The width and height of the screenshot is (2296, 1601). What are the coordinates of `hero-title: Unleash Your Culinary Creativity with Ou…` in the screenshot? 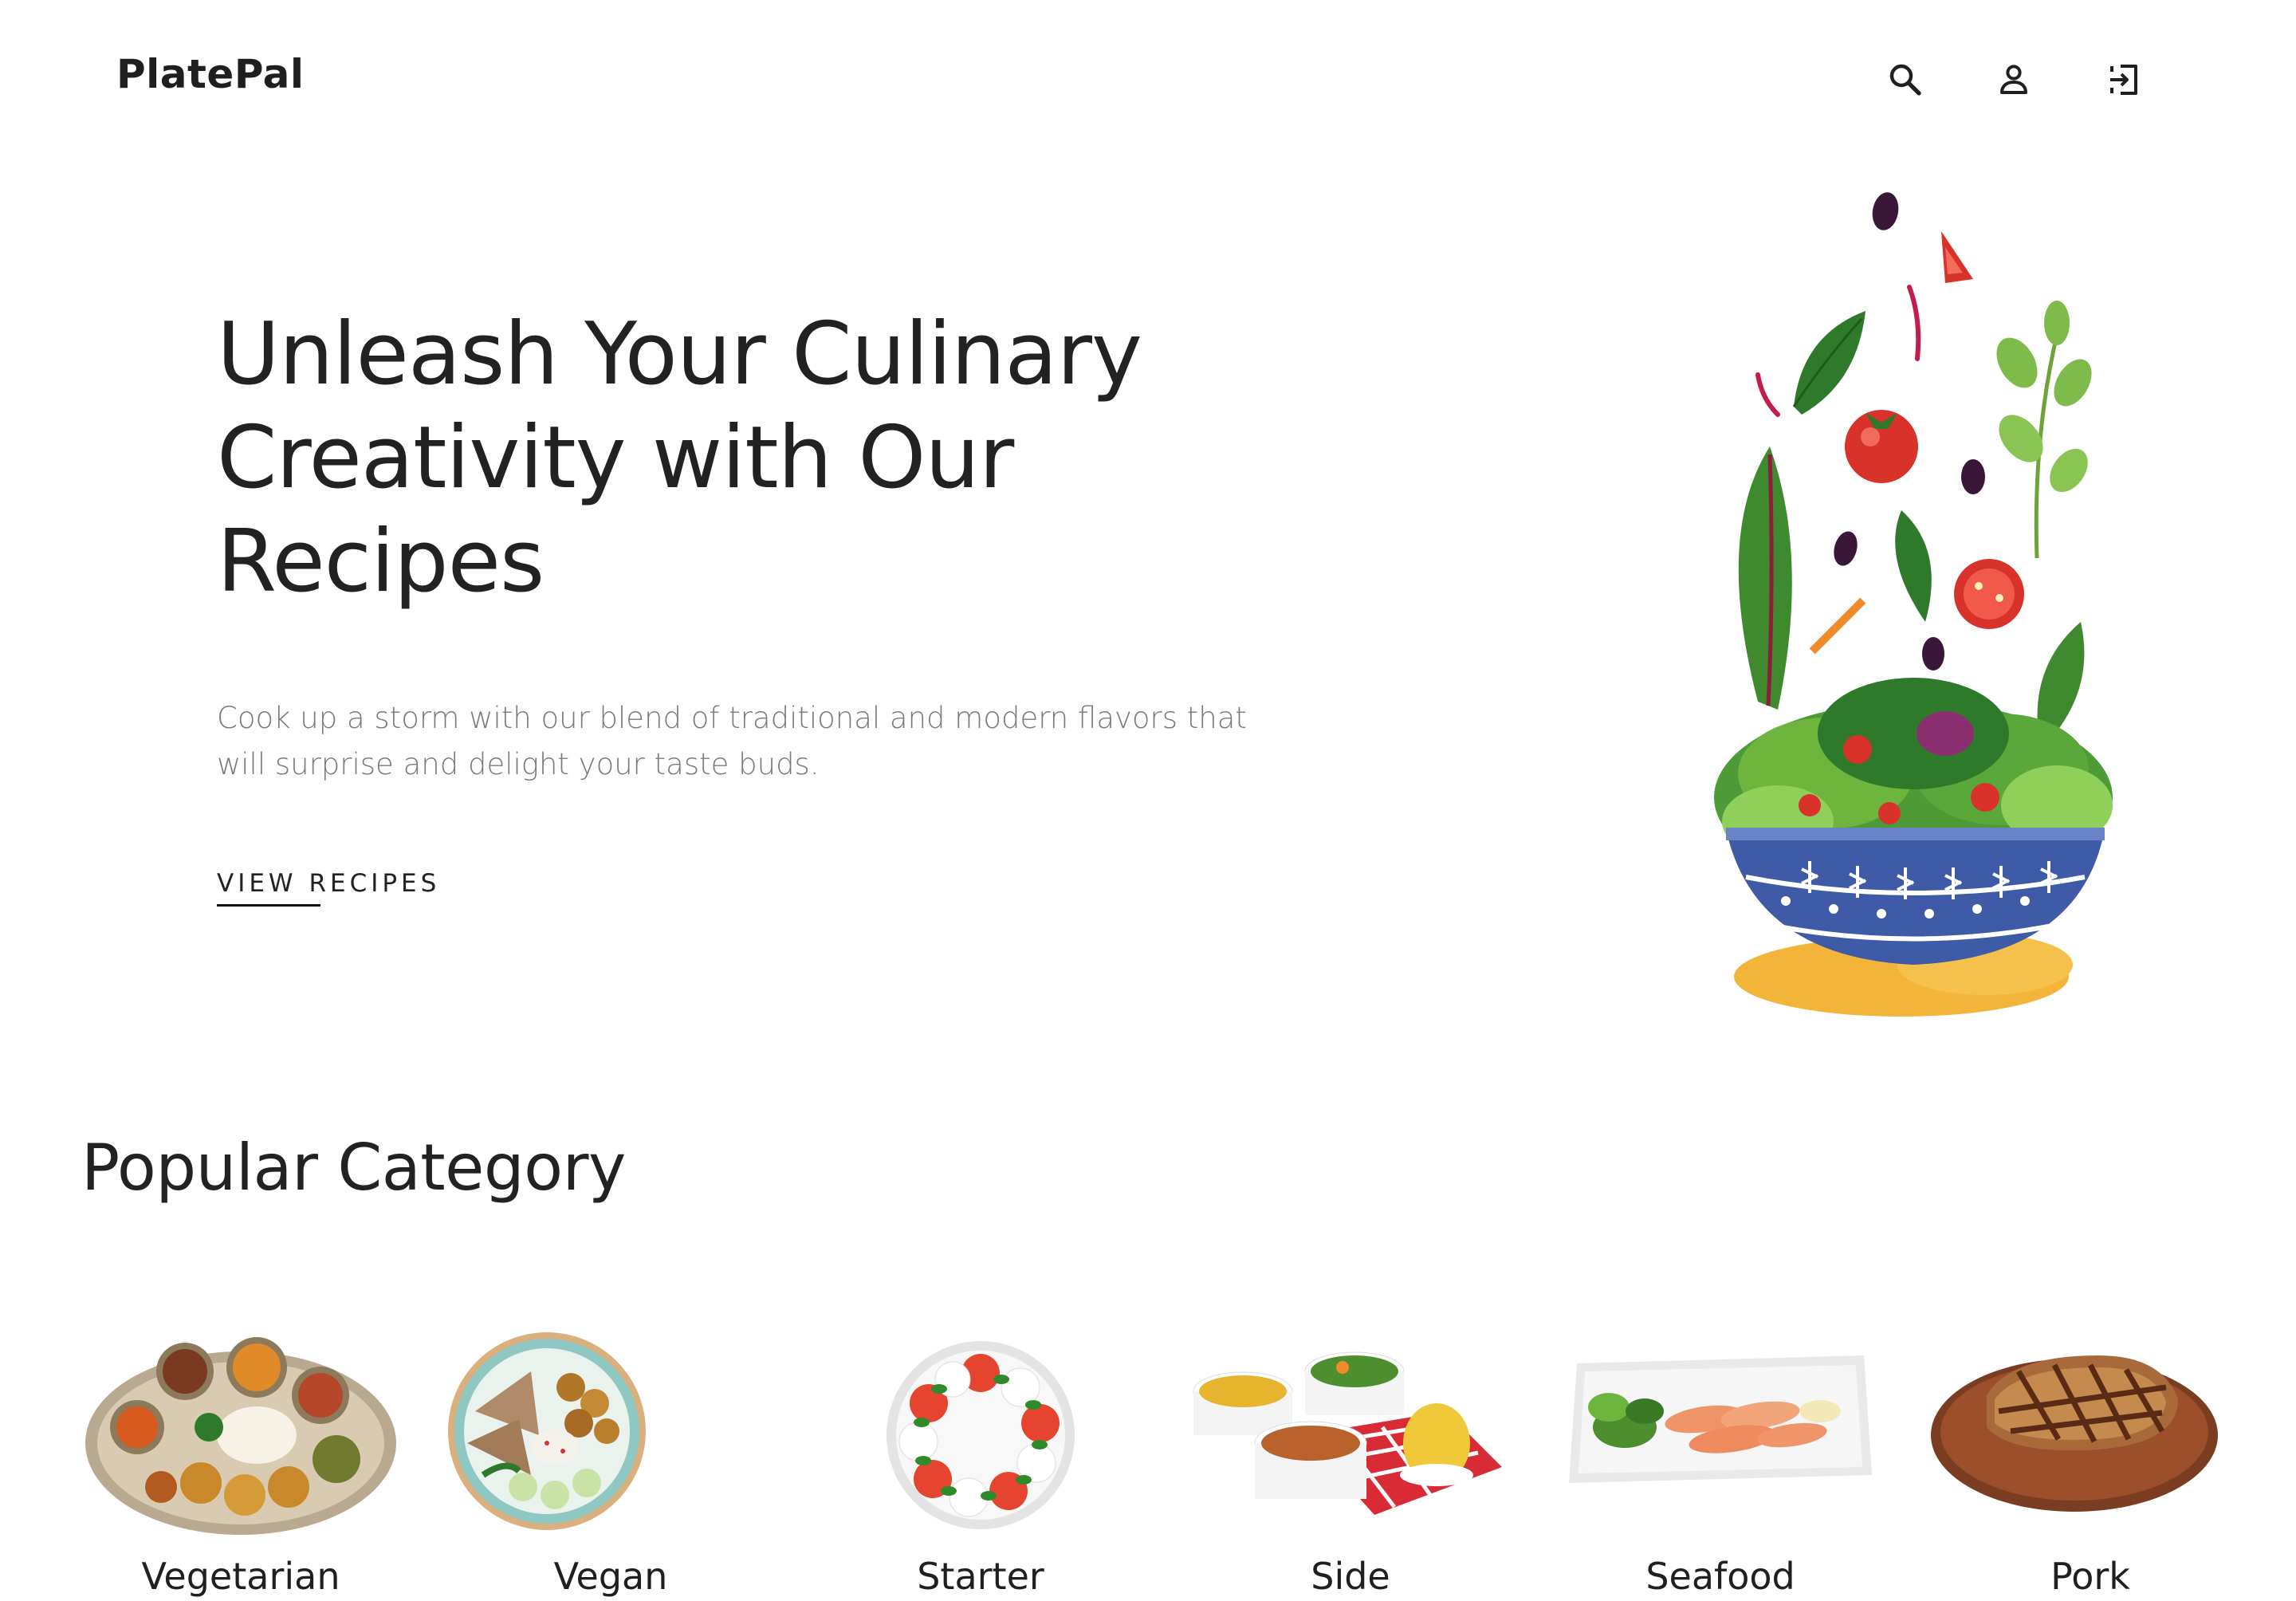 It's located at (775, 458).